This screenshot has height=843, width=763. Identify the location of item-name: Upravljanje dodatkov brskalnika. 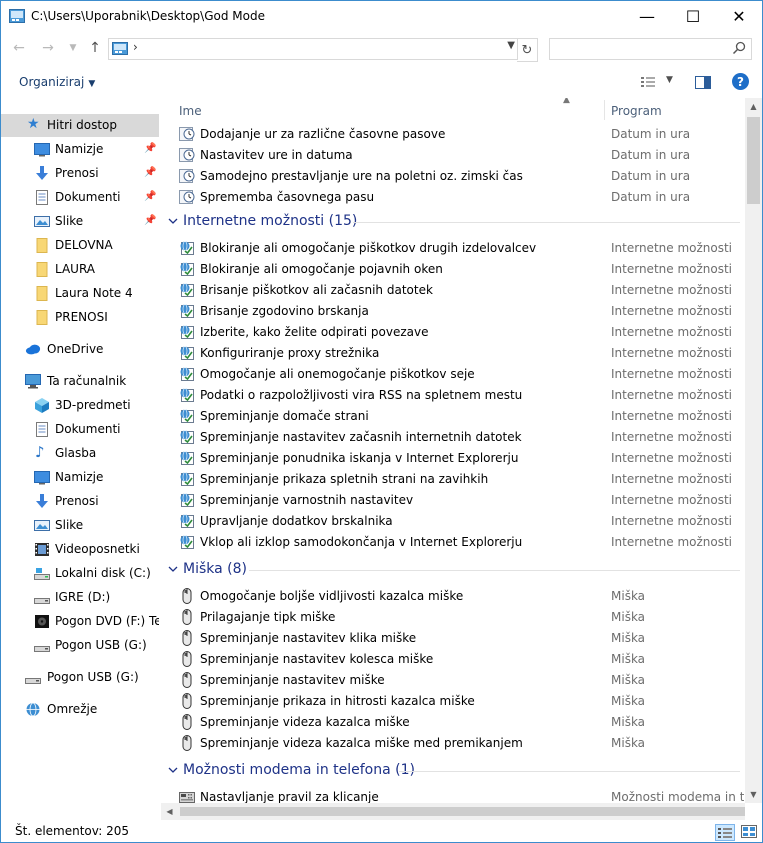
(296, 521).